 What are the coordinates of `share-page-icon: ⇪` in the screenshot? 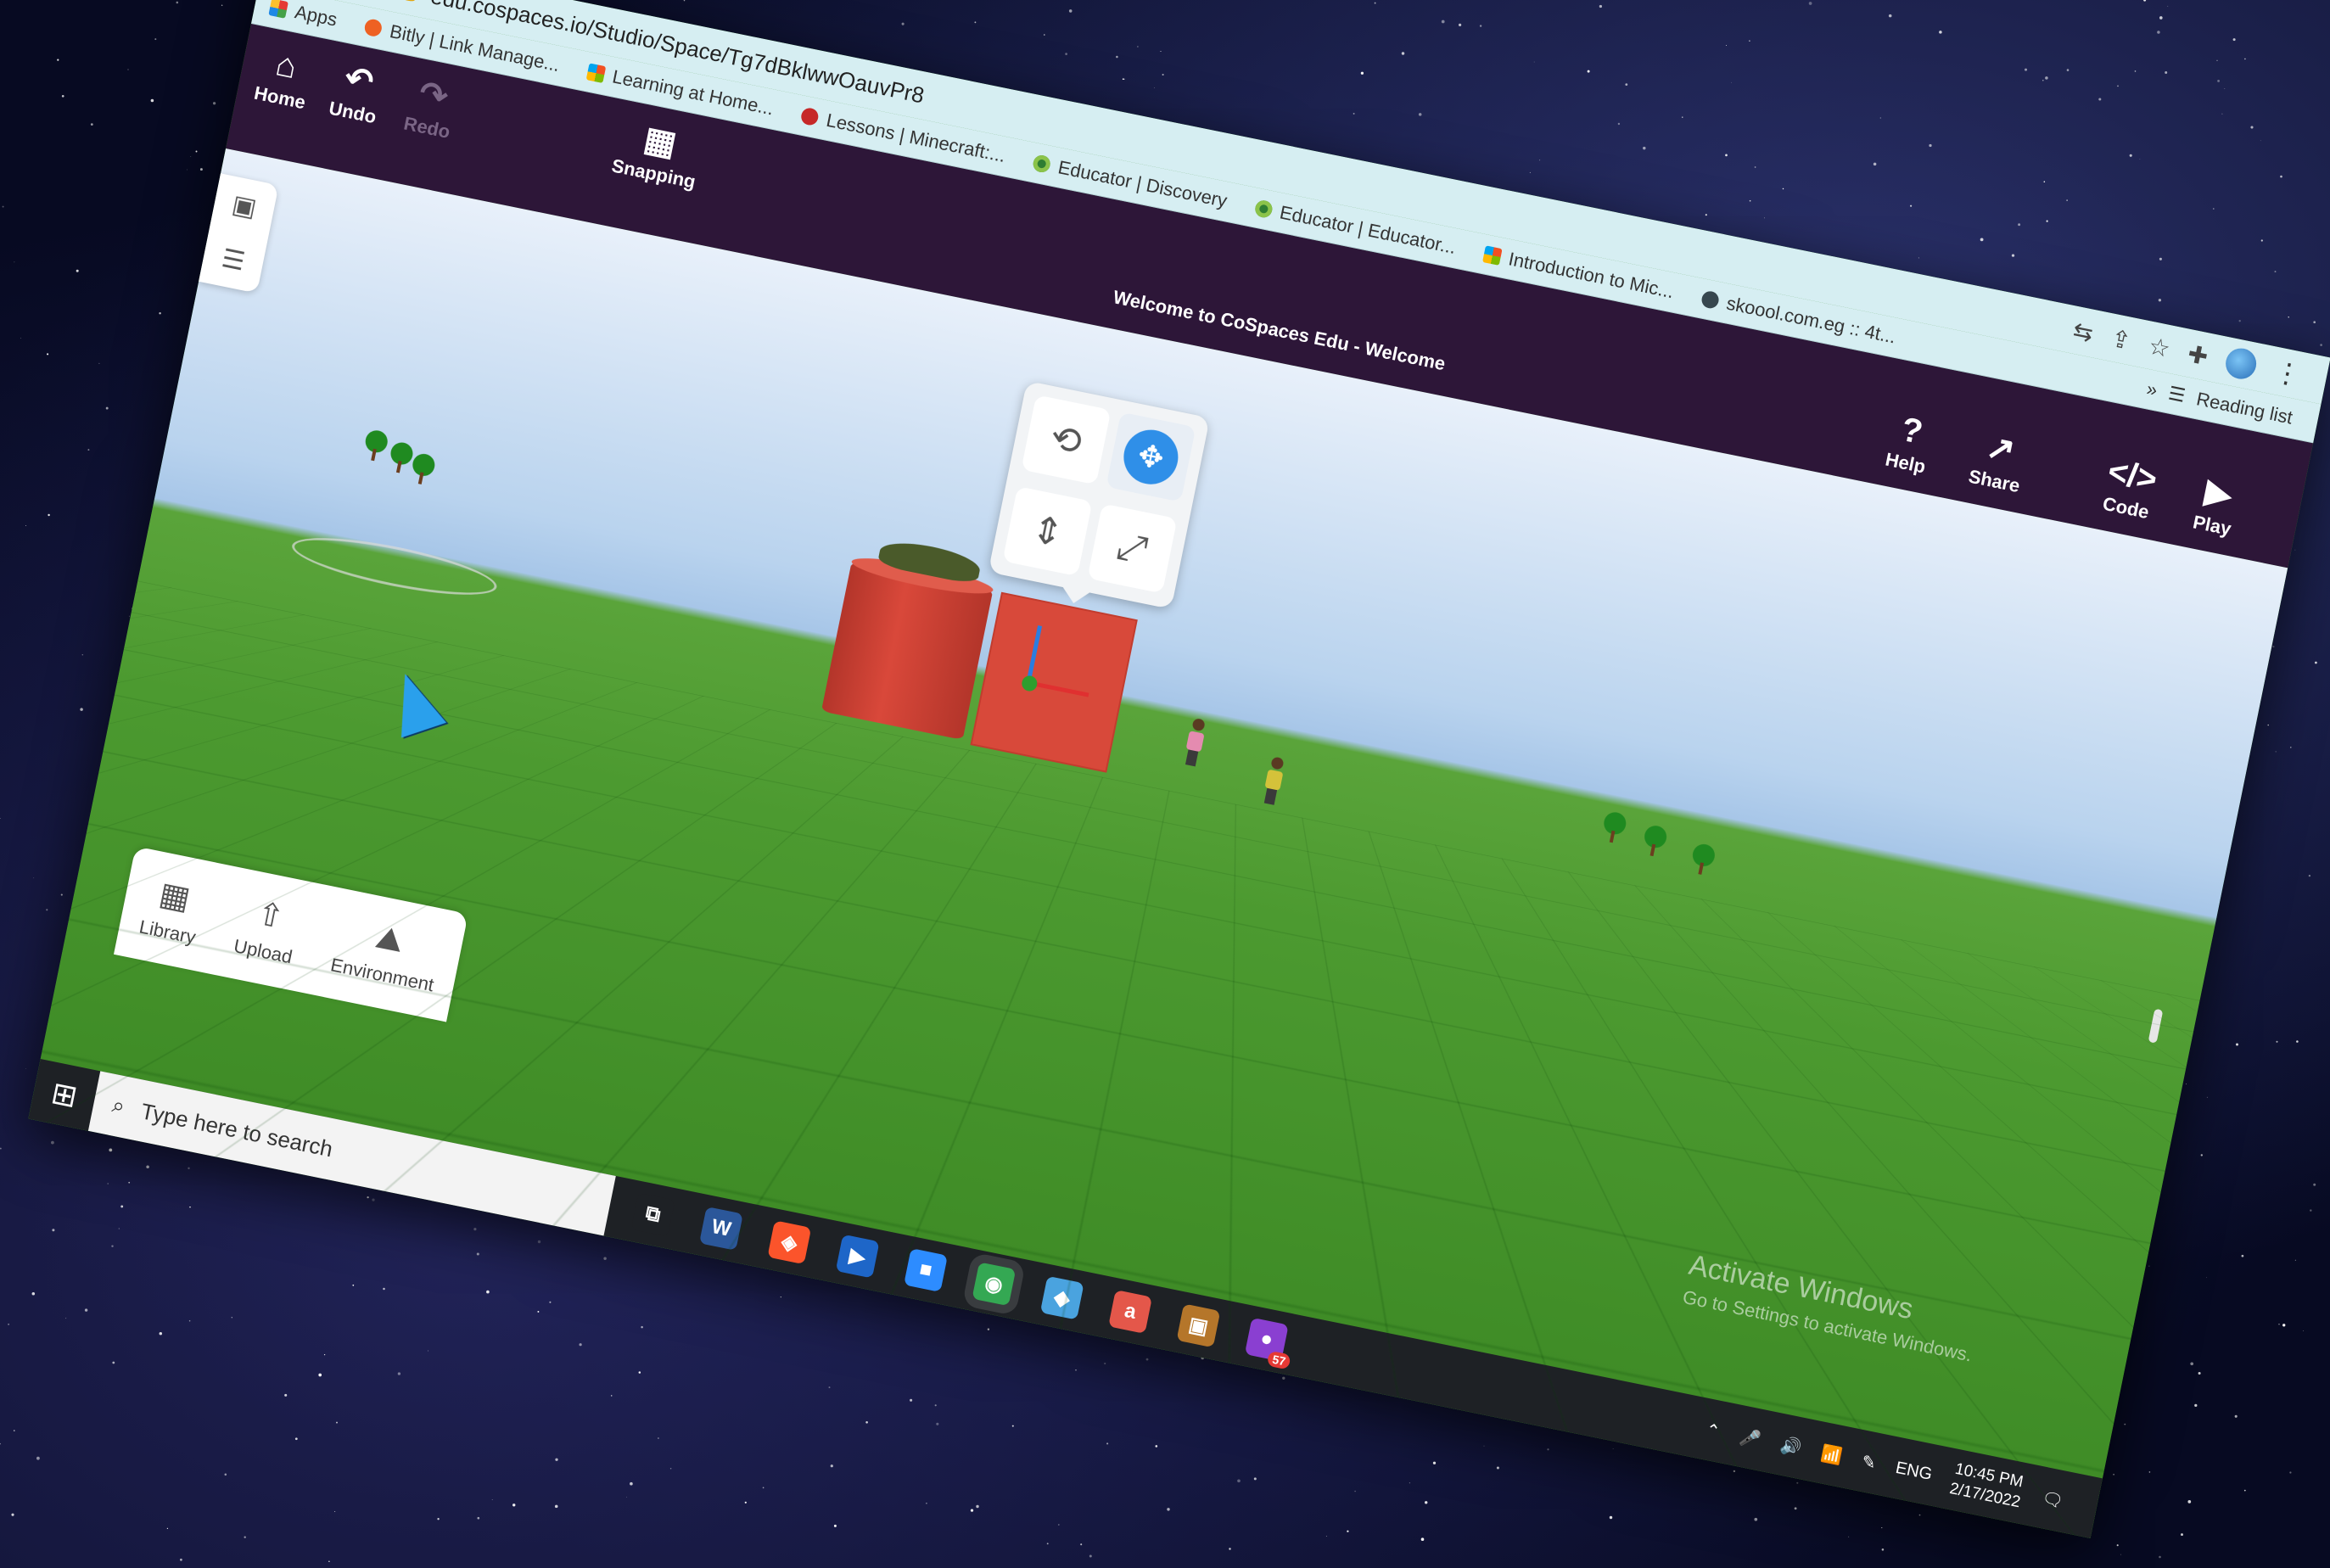 It's located at (2121, 339).